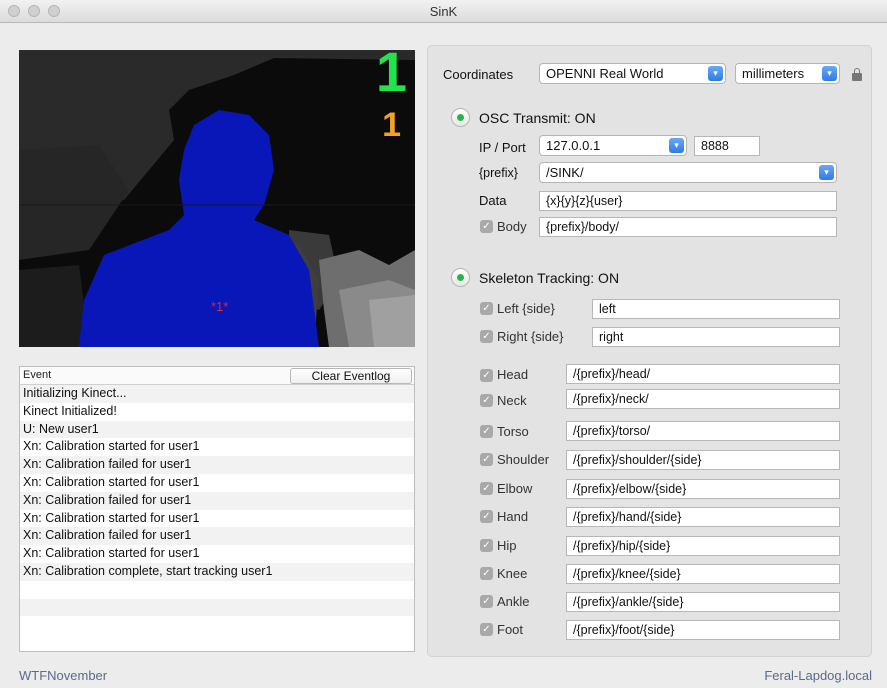  Describe the element at coordinates (502, 147) in the screenshot. I see `ip-port-label: IP / Port` at that location.